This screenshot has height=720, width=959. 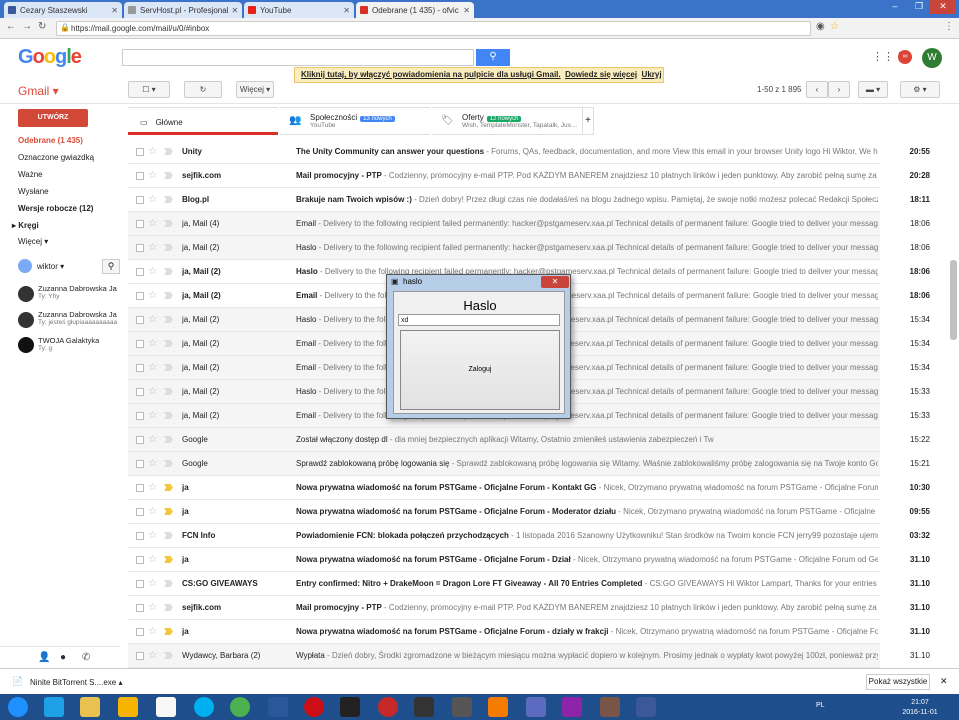 What do you see at coordinates (817, 89) in the screenshot?
I see `prev-page-button: ‹` at bounding box center [817, 89].